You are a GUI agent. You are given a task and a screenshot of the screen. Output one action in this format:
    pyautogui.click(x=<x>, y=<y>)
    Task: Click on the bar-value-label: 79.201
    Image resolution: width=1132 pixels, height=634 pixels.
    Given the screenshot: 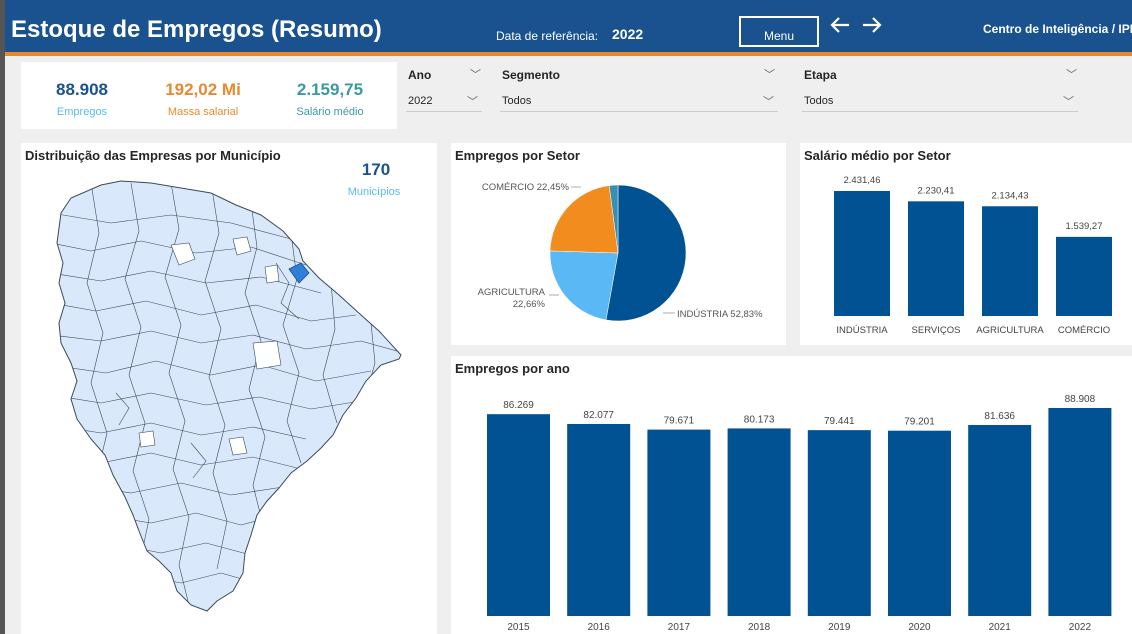 What is the action you would take?
    pyautogui.click(x=919, y=422)
    